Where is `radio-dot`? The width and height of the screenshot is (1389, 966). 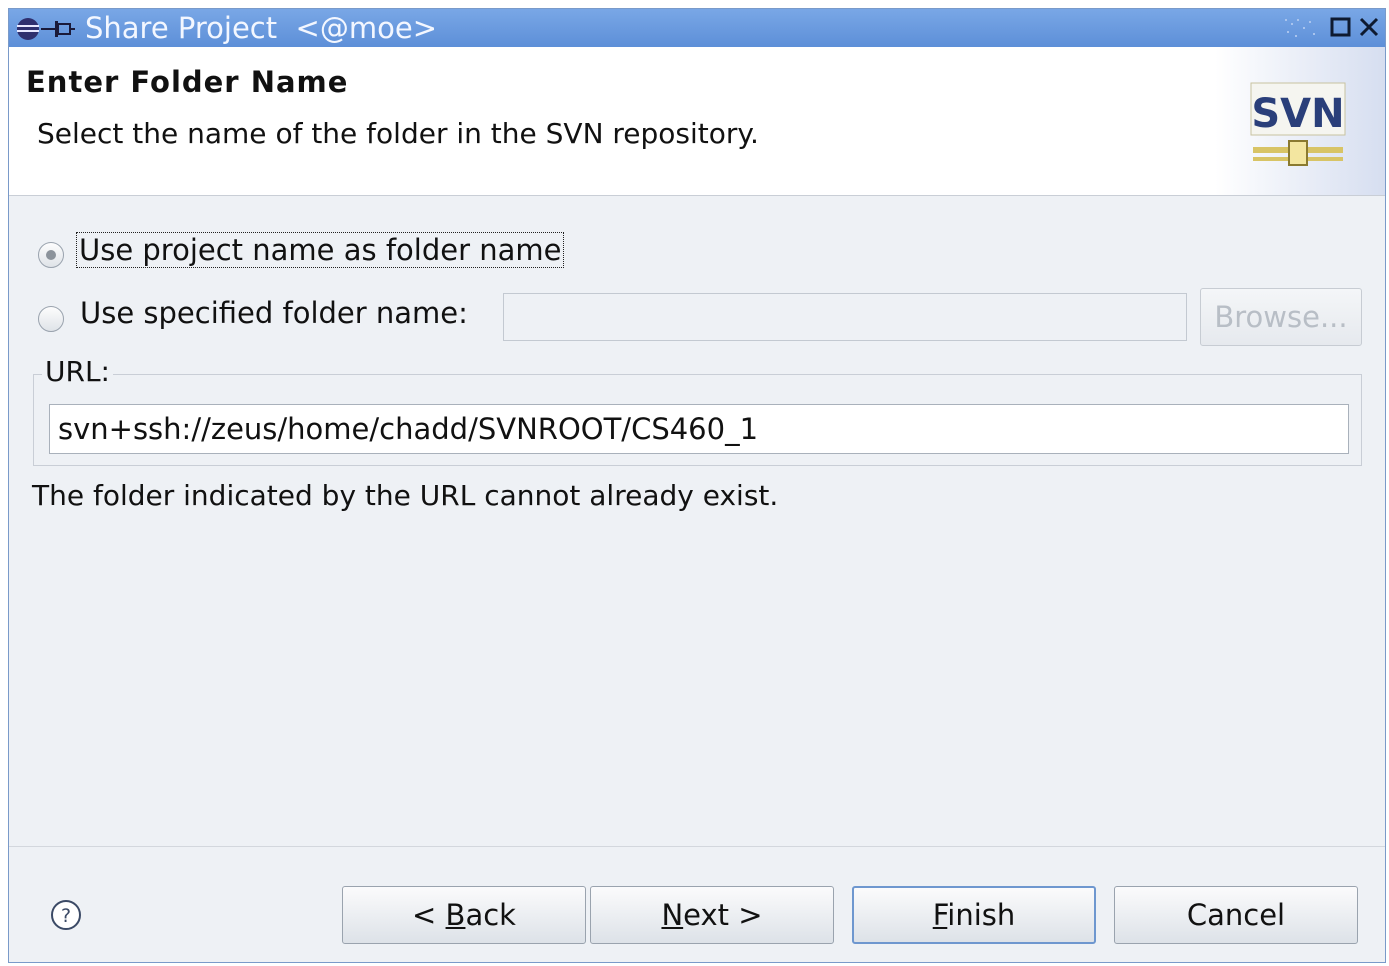
radio-dot is located at coordinates (51, 255).